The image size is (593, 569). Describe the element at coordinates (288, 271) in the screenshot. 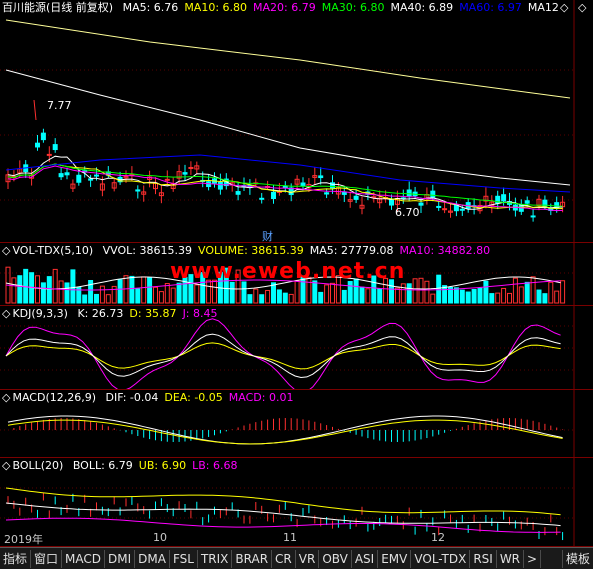

I see `watermark: www.eweb.net.cn` at that location.